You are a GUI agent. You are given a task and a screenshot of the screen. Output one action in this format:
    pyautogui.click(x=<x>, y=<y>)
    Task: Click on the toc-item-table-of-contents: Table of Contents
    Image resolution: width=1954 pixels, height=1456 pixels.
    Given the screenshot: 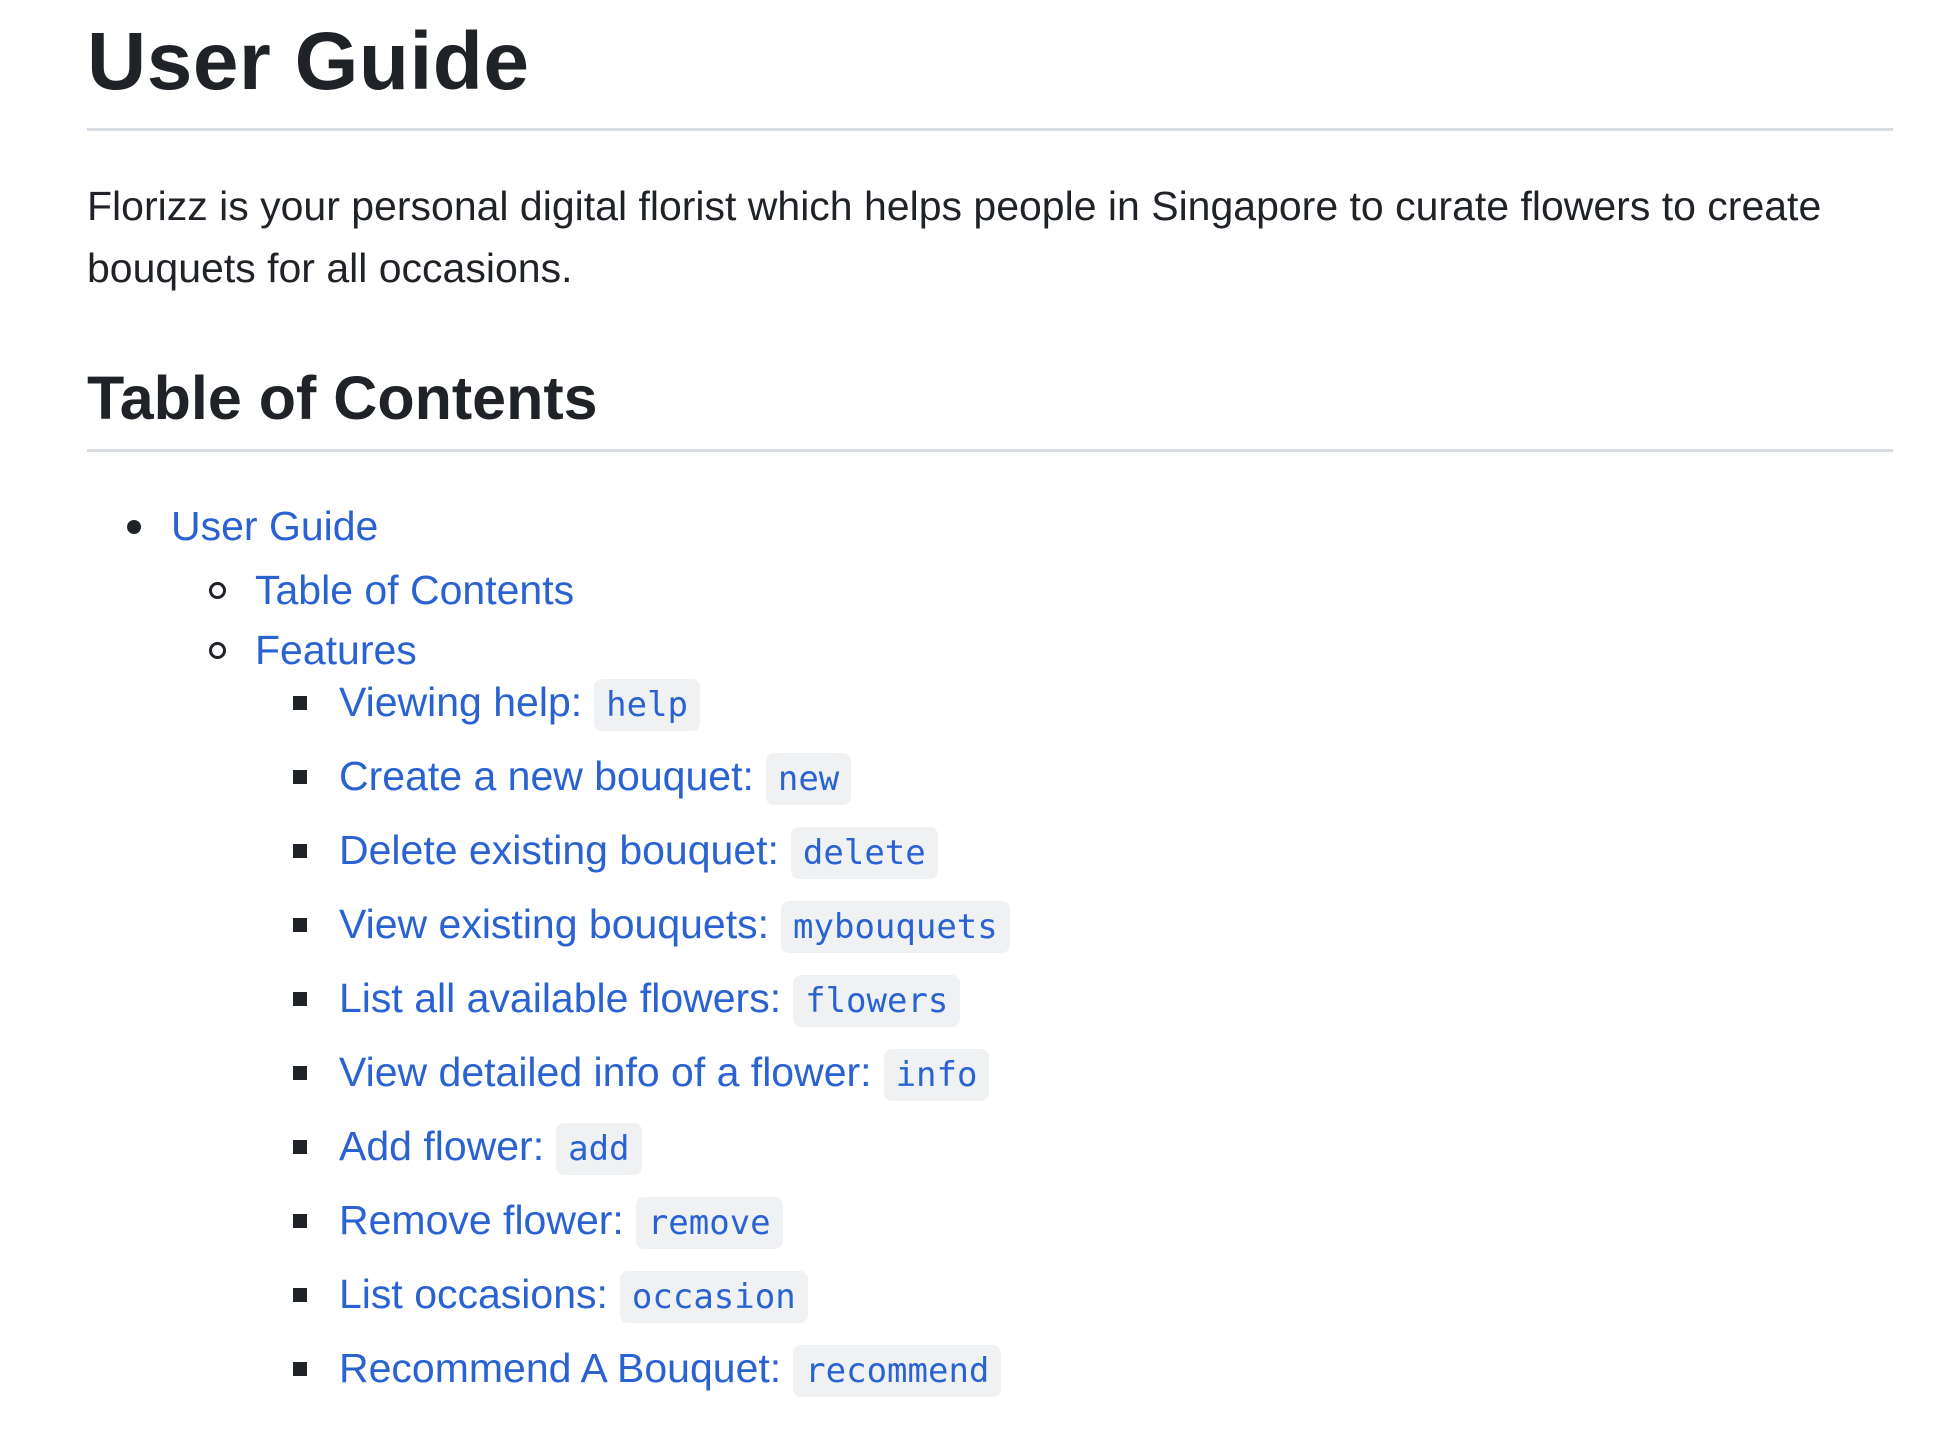 What is the action you would take?
    pyautogui.click(x=990, y=590)
    